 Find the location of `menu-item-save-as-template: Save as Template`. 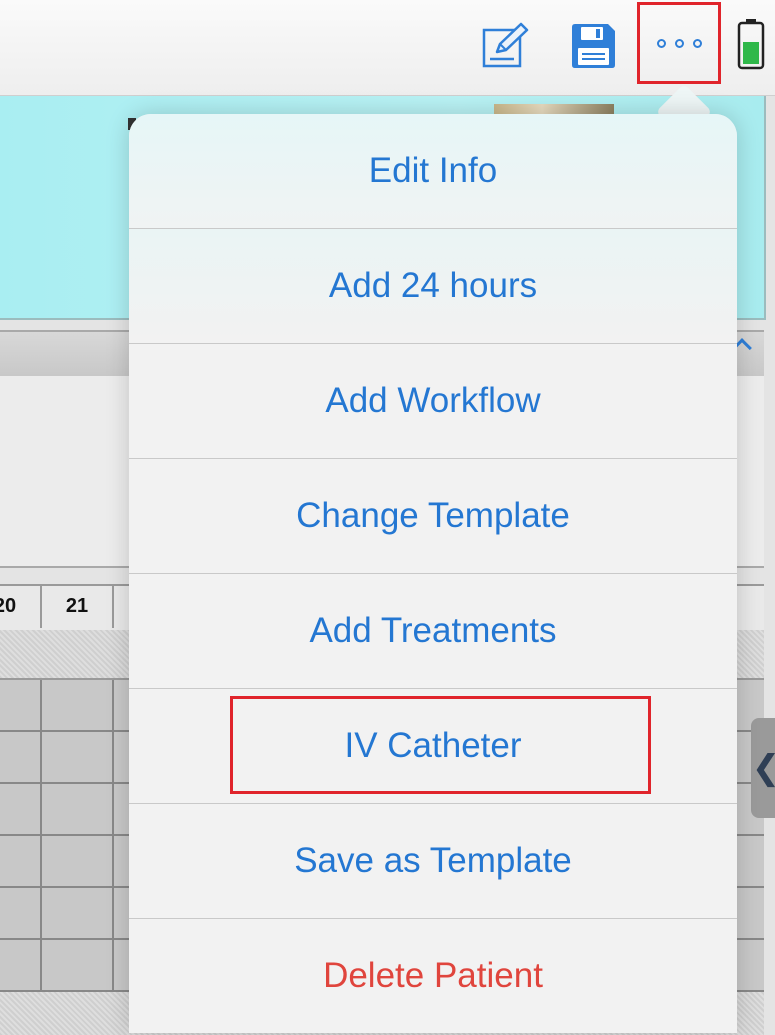

menu-item-save-as-template: Save as Template is located at coordinates (433, 861).